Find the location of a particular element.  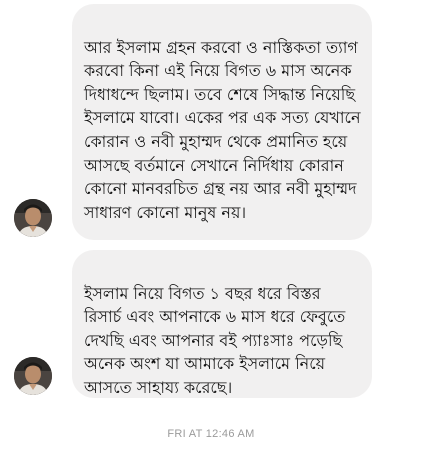

message-timestamp: FRI AT 12:46 AM is located at coordinates (211, 434).